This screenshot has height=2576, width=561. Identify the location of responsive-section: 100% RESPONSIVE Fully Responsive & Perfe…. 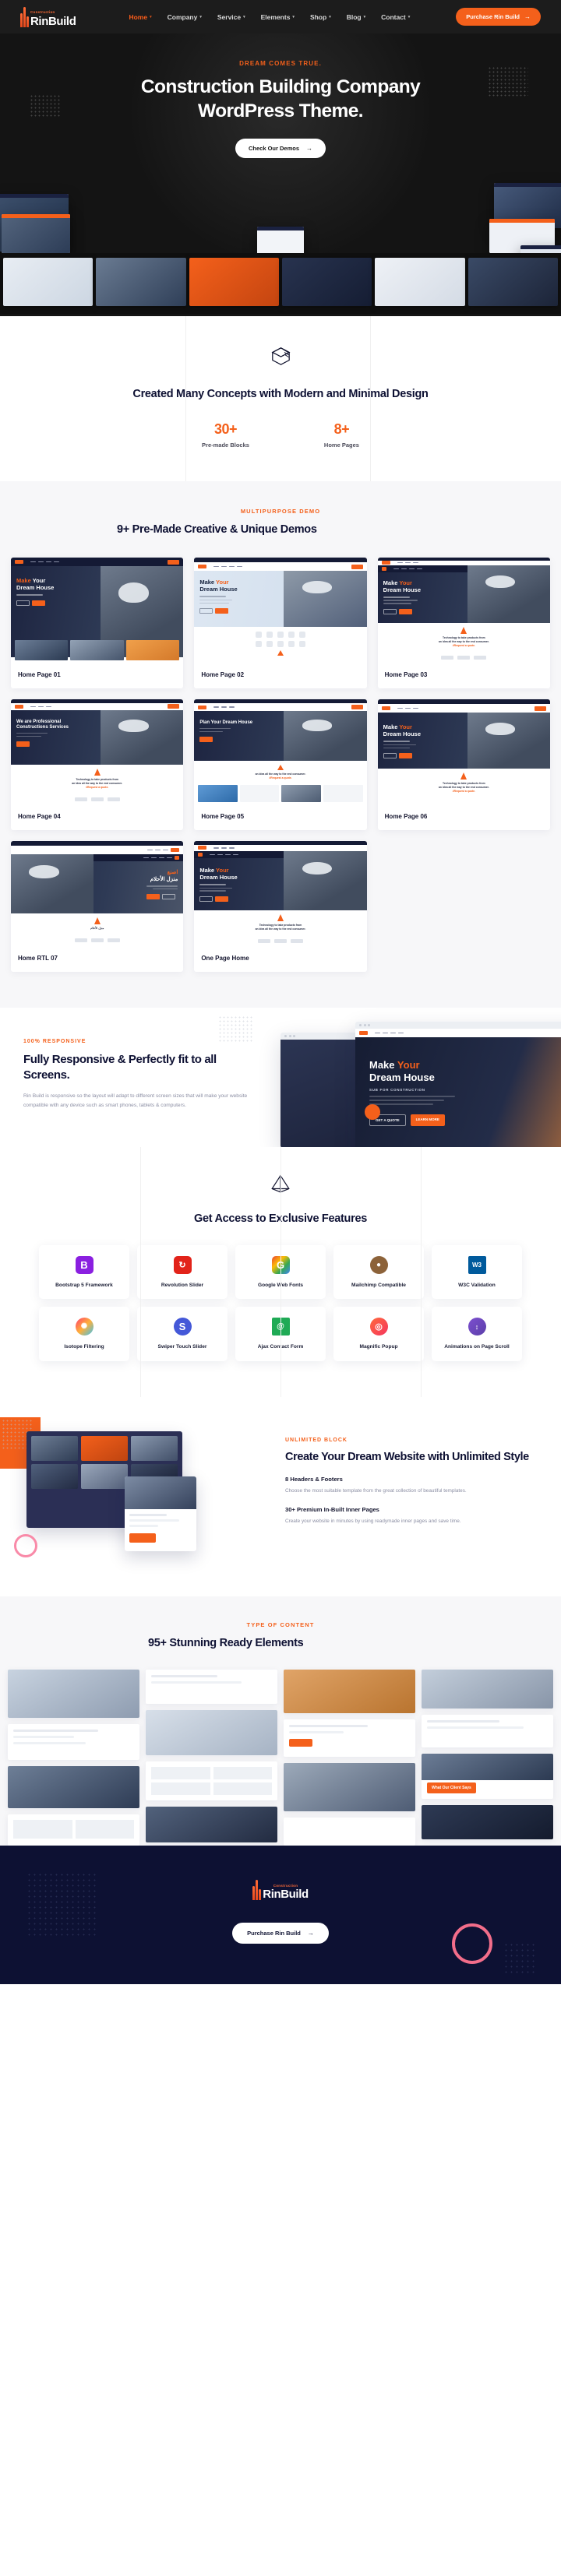
(280, 1077).